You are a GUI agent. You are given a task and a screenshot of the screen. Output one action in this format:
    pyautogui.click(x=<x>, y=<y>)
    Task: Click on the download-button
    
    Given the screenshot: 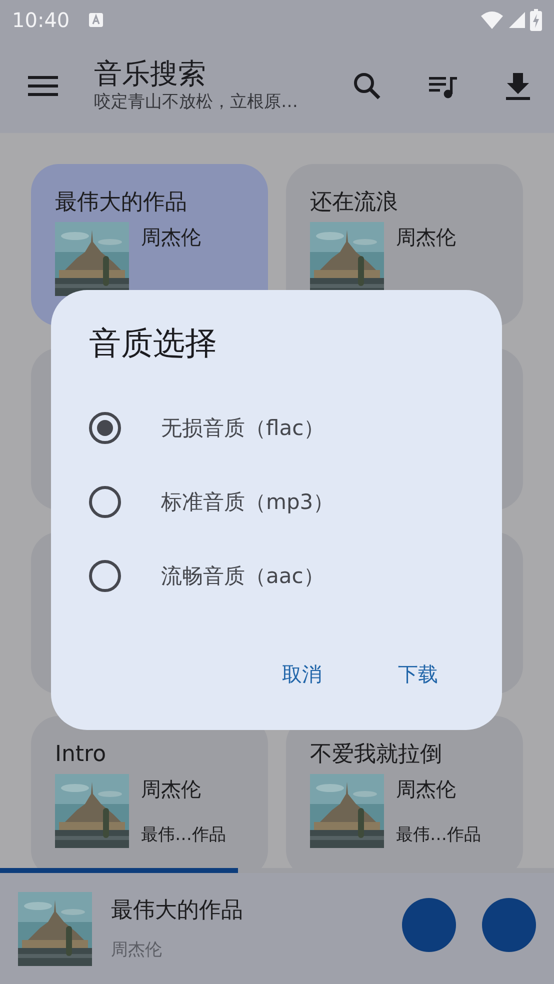 What is the action you would take?
    pyautogui.click(x=518, y=86)
    